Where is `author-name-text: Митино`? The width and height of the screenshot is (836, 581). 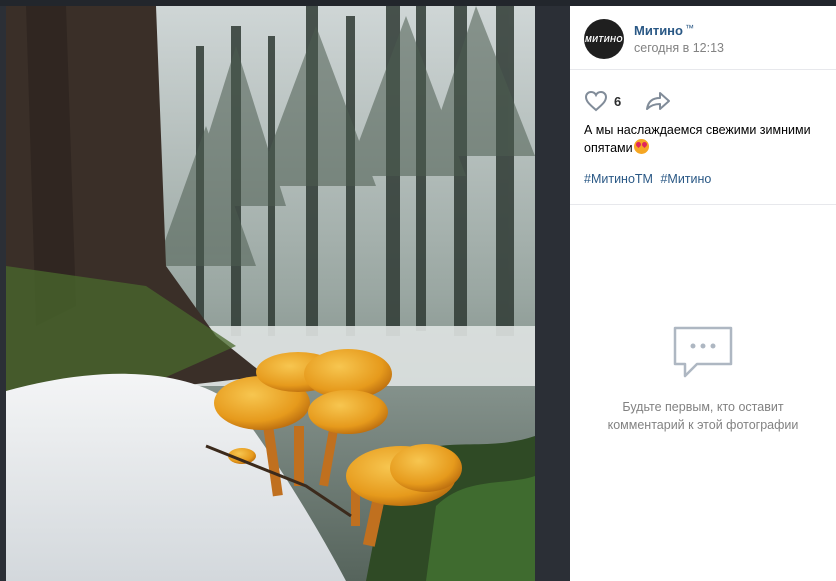
author-name-text: Митино is located at coordinates (658, 30).